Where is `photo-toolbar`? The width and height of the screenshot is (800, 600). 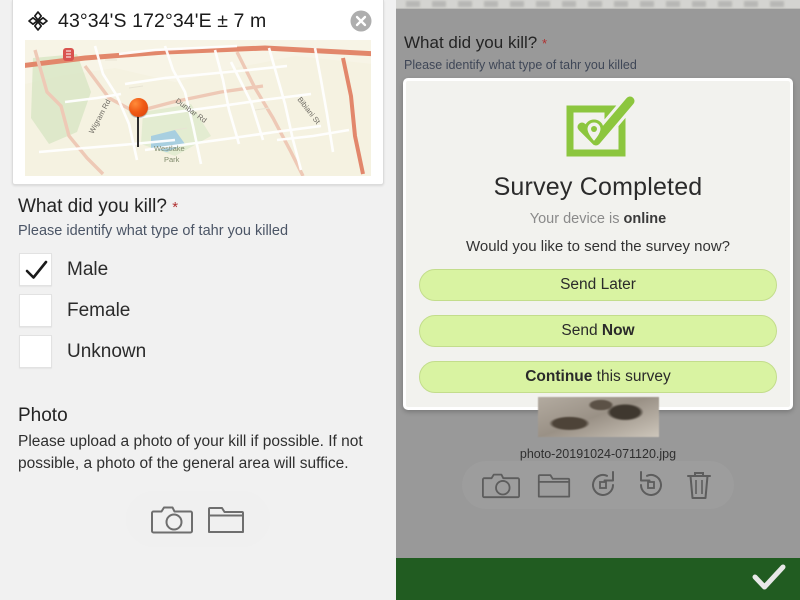 photo-toolbar is located at coordinates (598, 485).